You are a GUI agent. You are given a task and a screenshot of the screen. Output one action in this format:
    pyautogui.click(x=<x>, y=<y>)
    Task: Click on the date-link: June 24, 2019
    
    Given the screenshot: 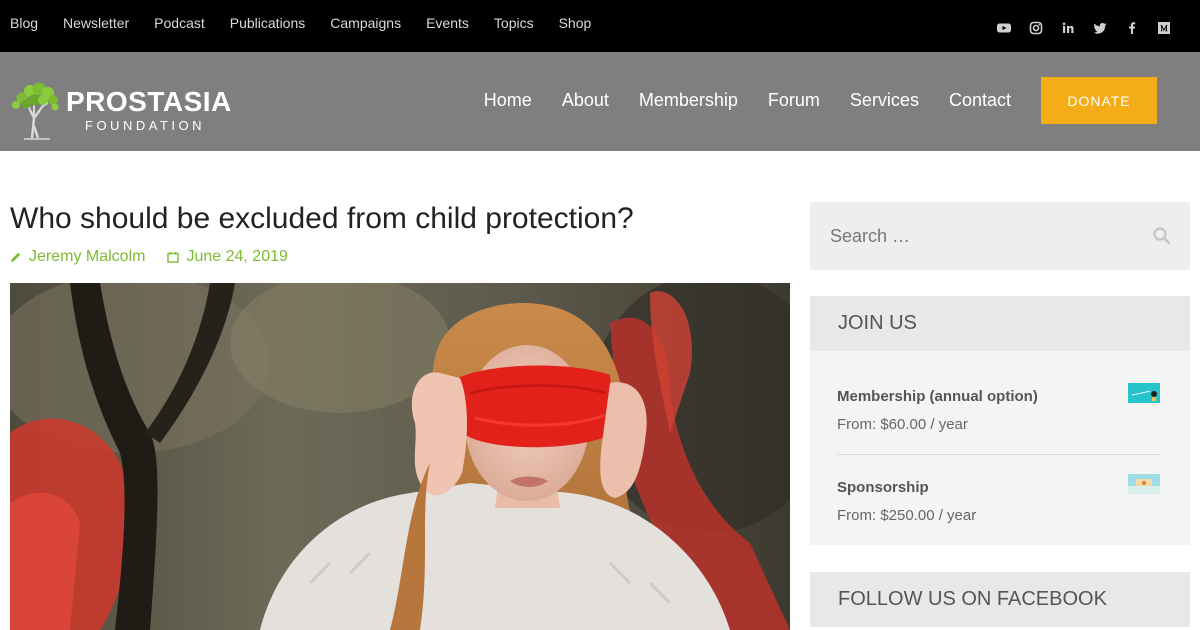 What is the action you would take?
    pyautogui.click(x=236, y=257)
    